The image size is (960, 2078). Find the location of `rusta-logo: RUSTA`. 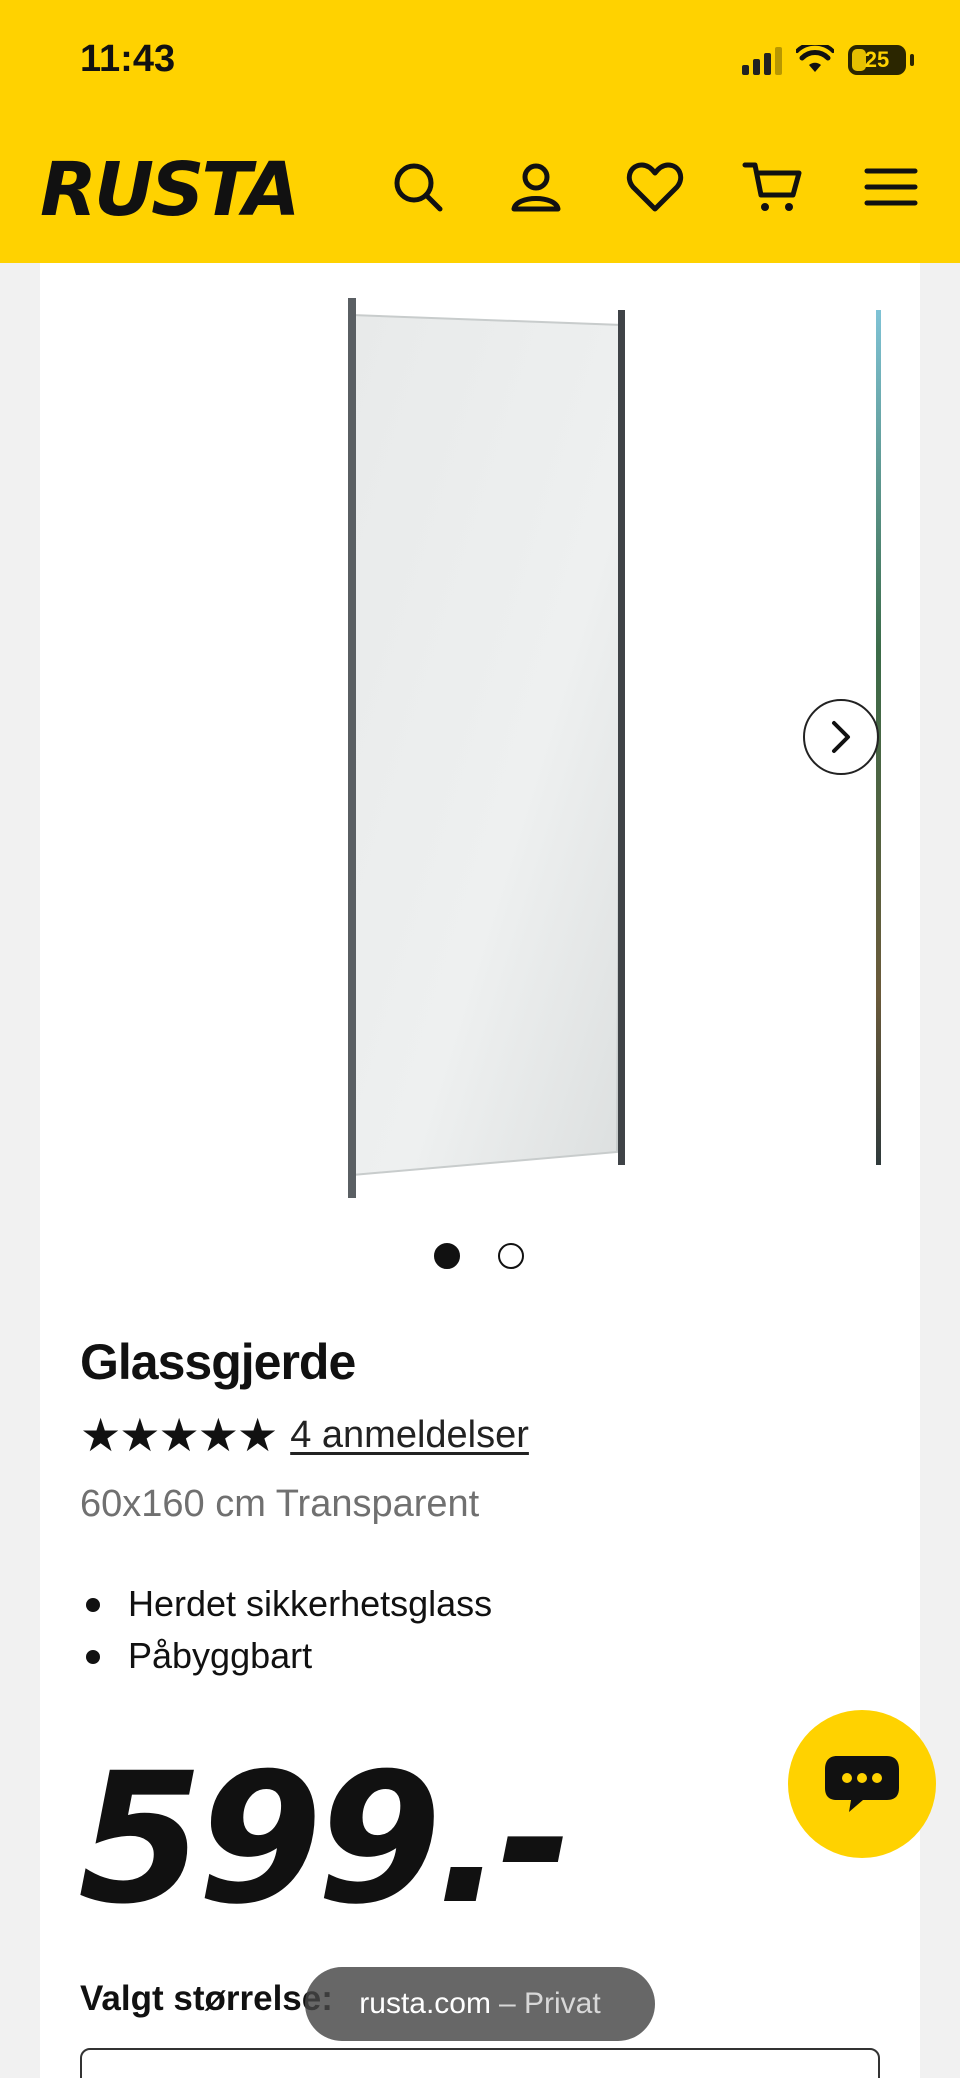

rusta-logo: RUSTA is located at coordinates (170, 190).